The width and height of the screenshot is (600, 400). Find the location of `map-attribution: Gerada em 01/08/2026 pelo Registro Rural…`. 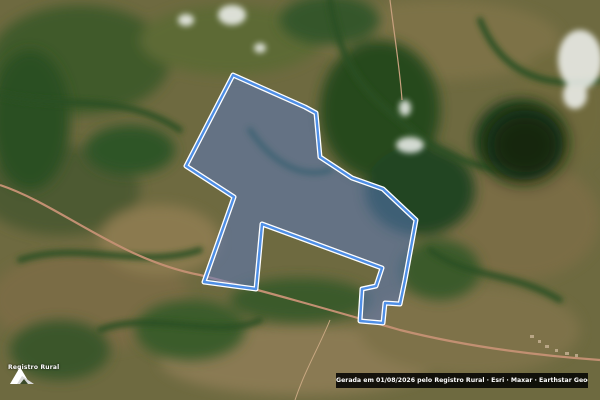

map-attribution: Gerada em 01/08/2026 pelo Registro Rural… is located at coordinates (462, 380).